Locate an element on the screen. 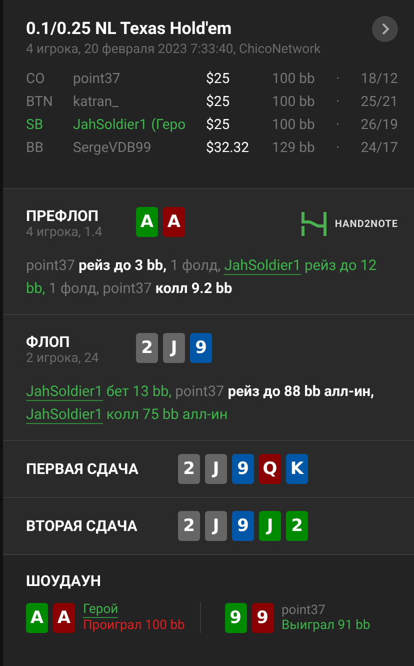 This screenshot has width=414, height=666. player-name: SergeVDB99 is located at coordinates (112, 148).